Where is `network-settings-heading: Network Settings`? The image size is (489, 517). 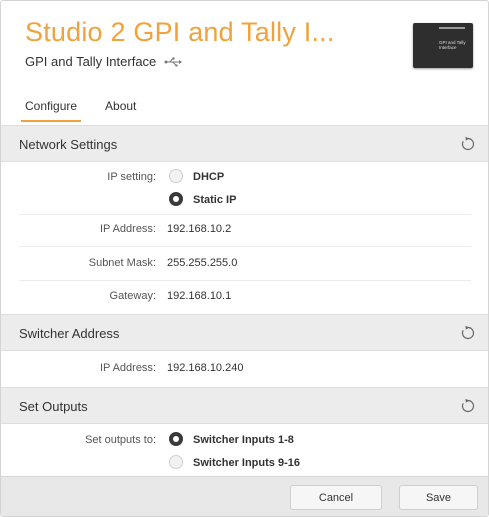 network-settings-heading: Network Settings is located at coordinates (68, 144).